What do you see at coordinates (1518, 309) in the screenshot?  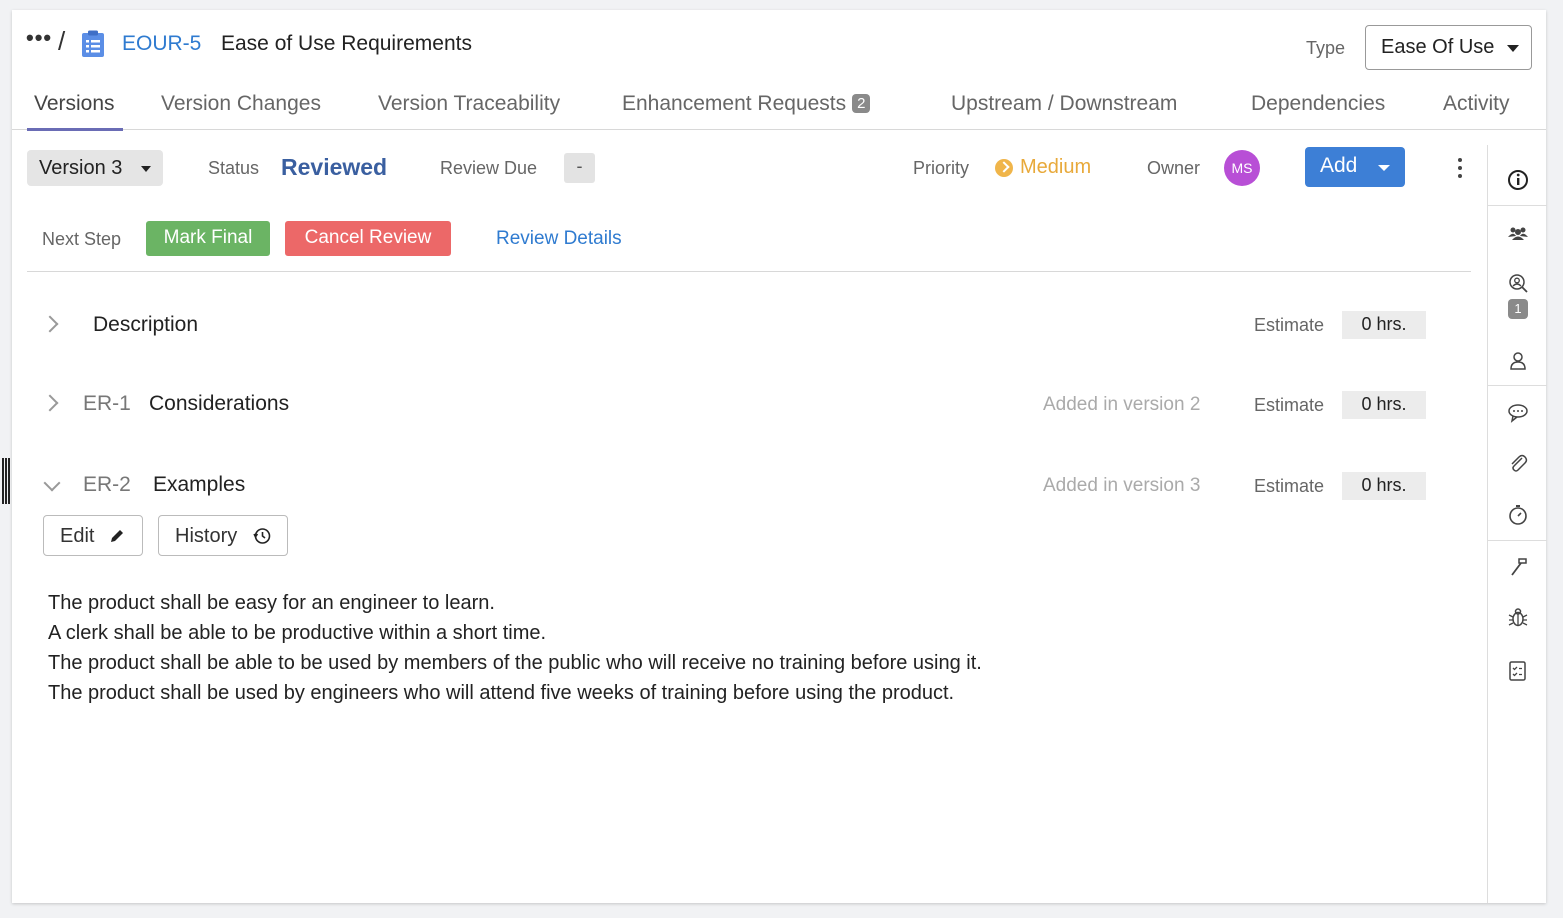 I see `reviewer-count-badge: 1` at bounding box center [1518, 309].